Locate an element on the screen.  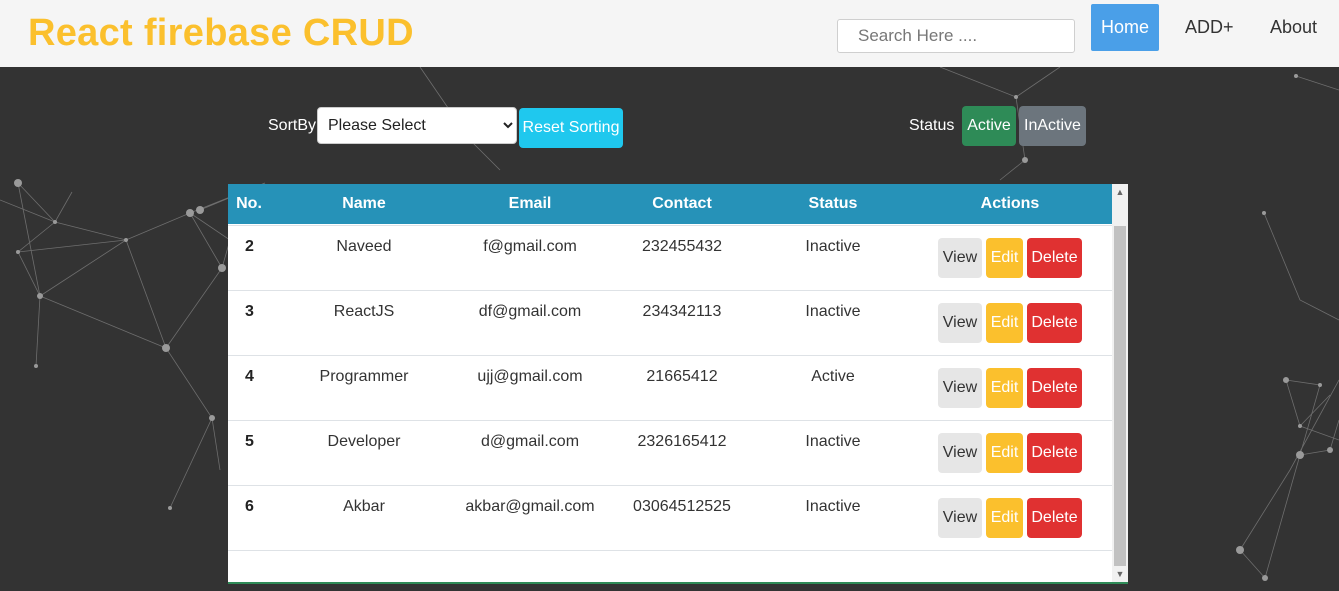
cell-name: Naveed is located at coordinates (364, 246).